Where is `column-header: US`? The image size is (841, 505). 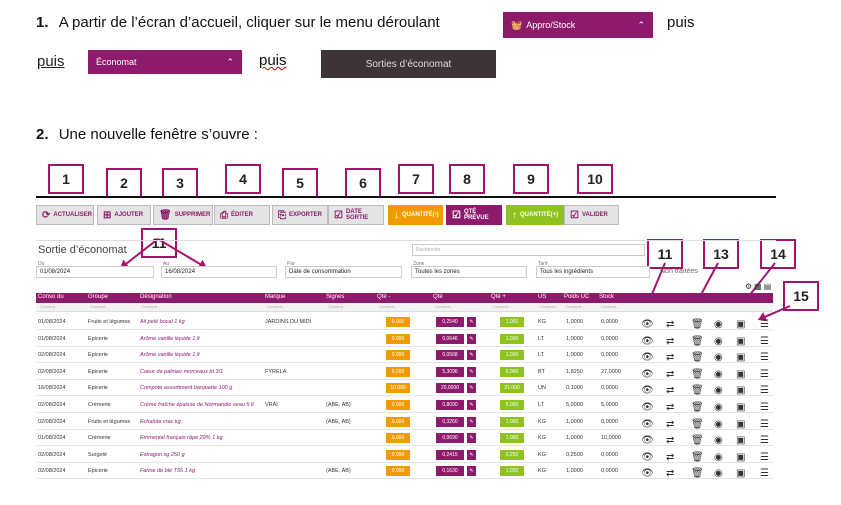 column-header: US is located at coordinates (542, 297).